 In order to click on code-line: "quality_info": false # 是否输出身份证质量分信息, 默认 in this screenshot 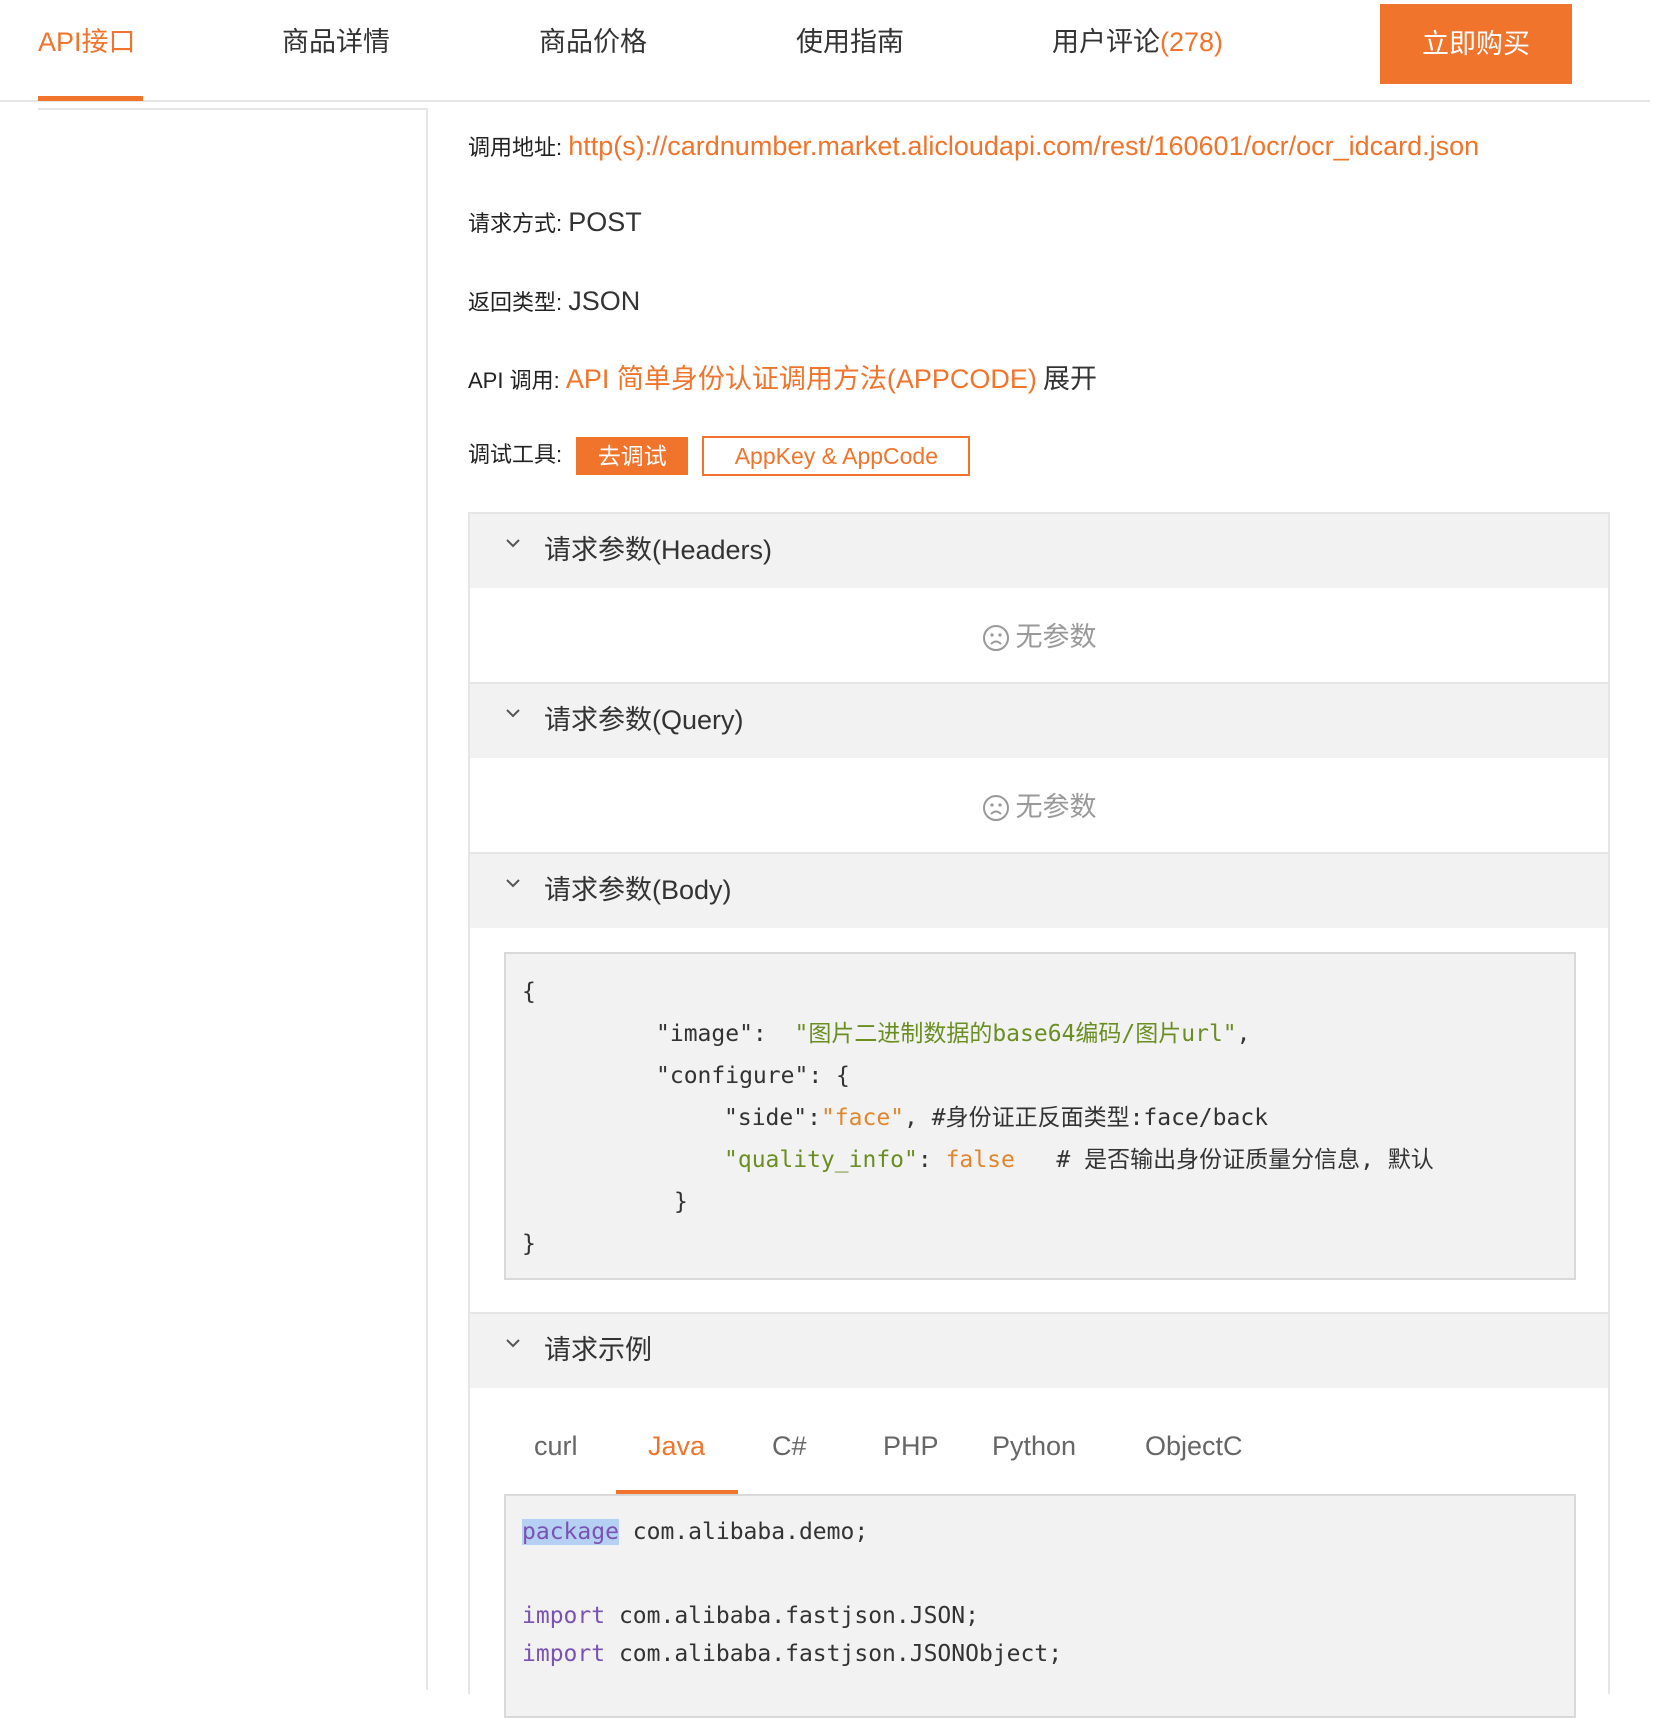, I will do `click(1079, 1160)`.